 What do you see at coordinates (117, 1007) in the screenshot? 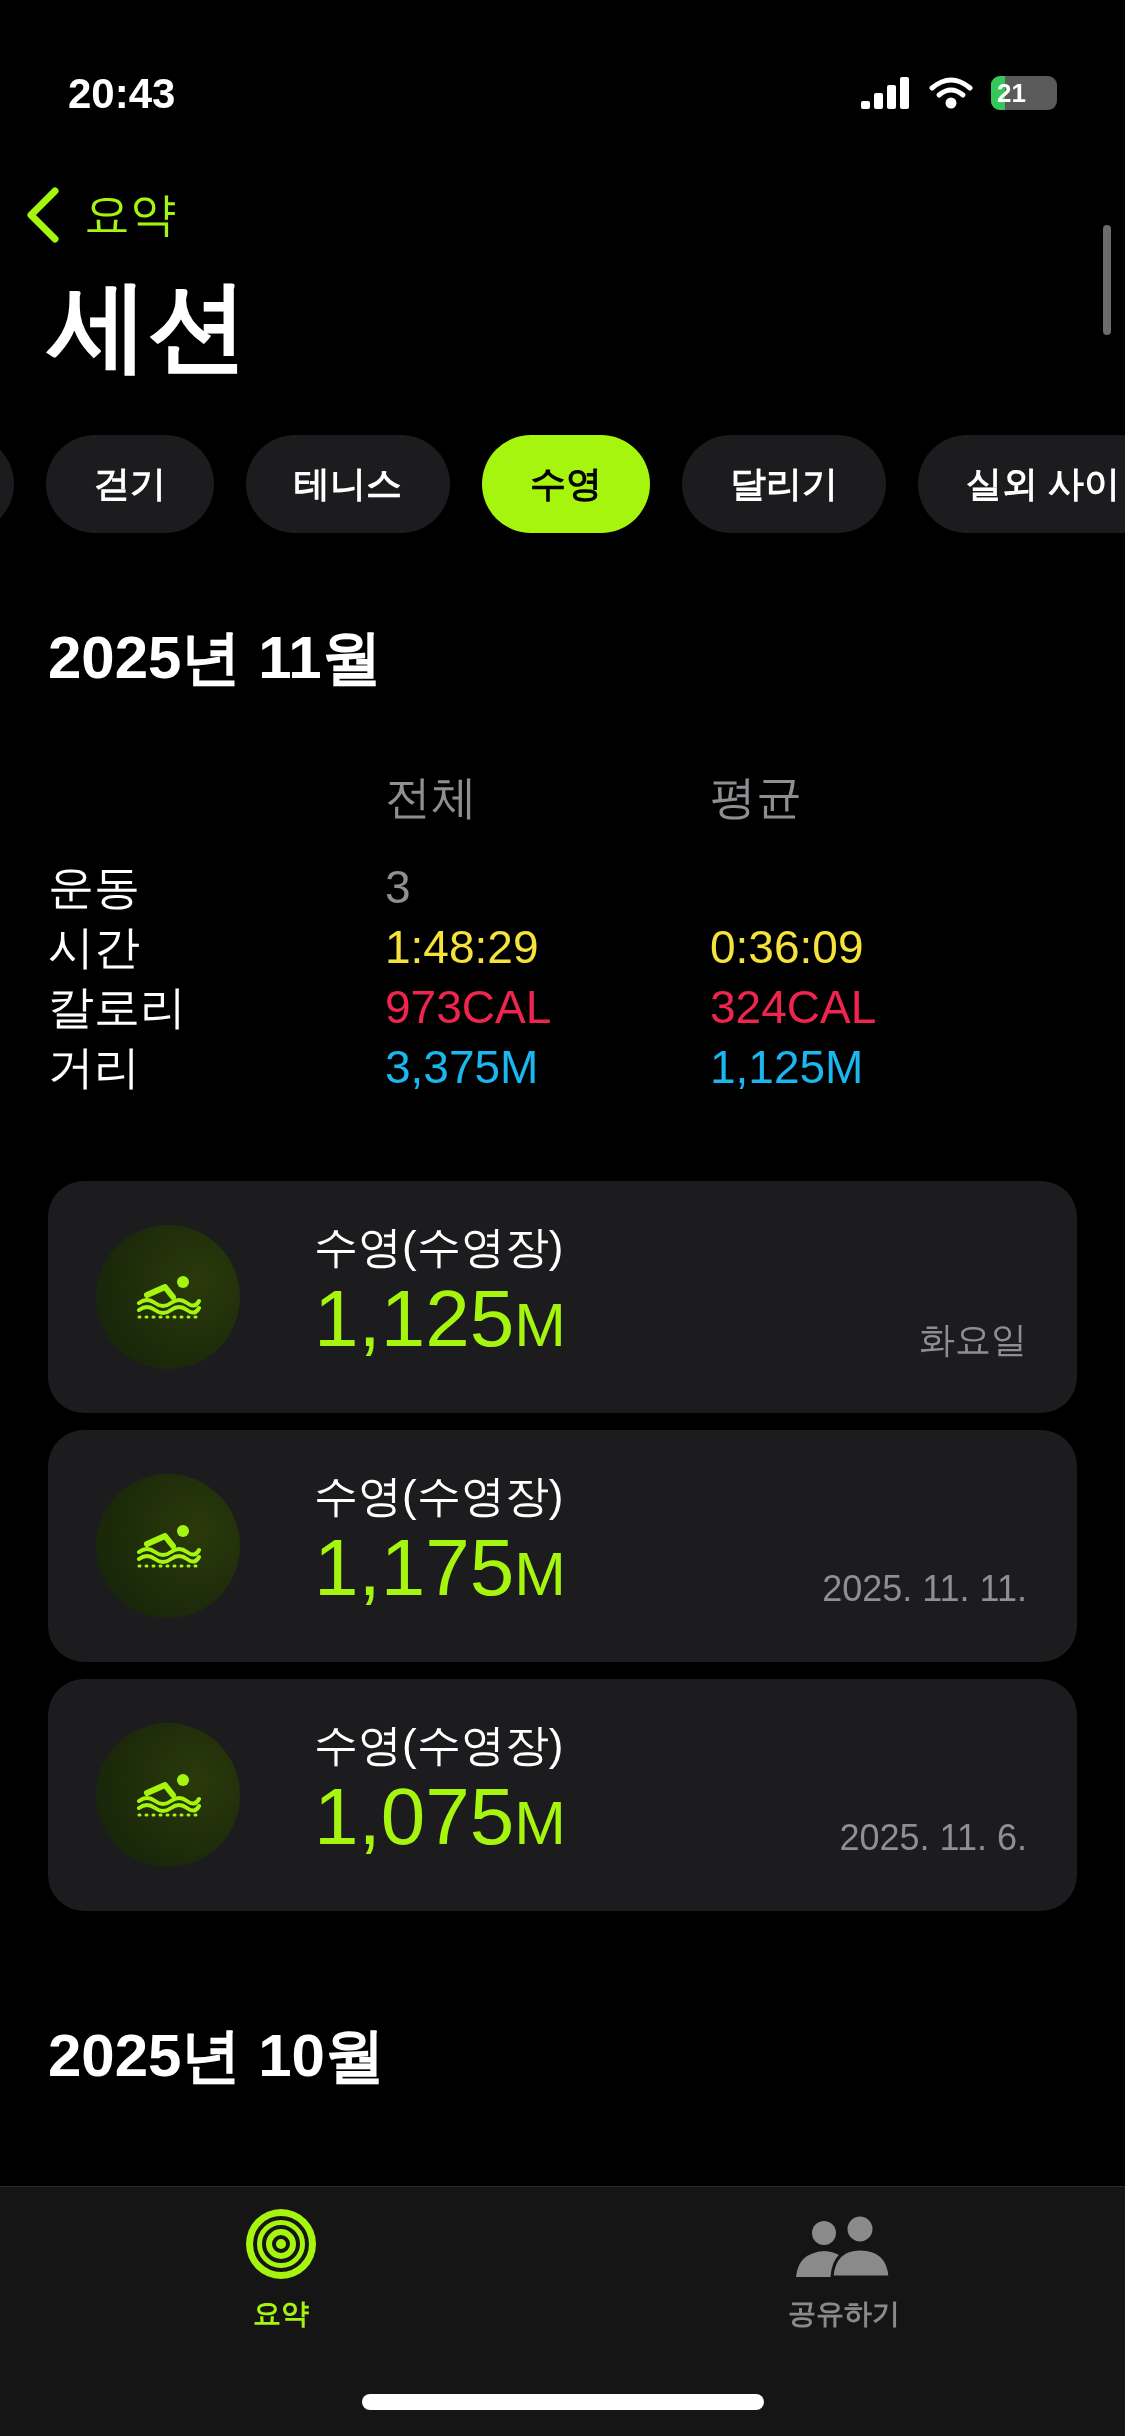
I see `stat-label: 칼로리` at bounding box center [117, 1007].